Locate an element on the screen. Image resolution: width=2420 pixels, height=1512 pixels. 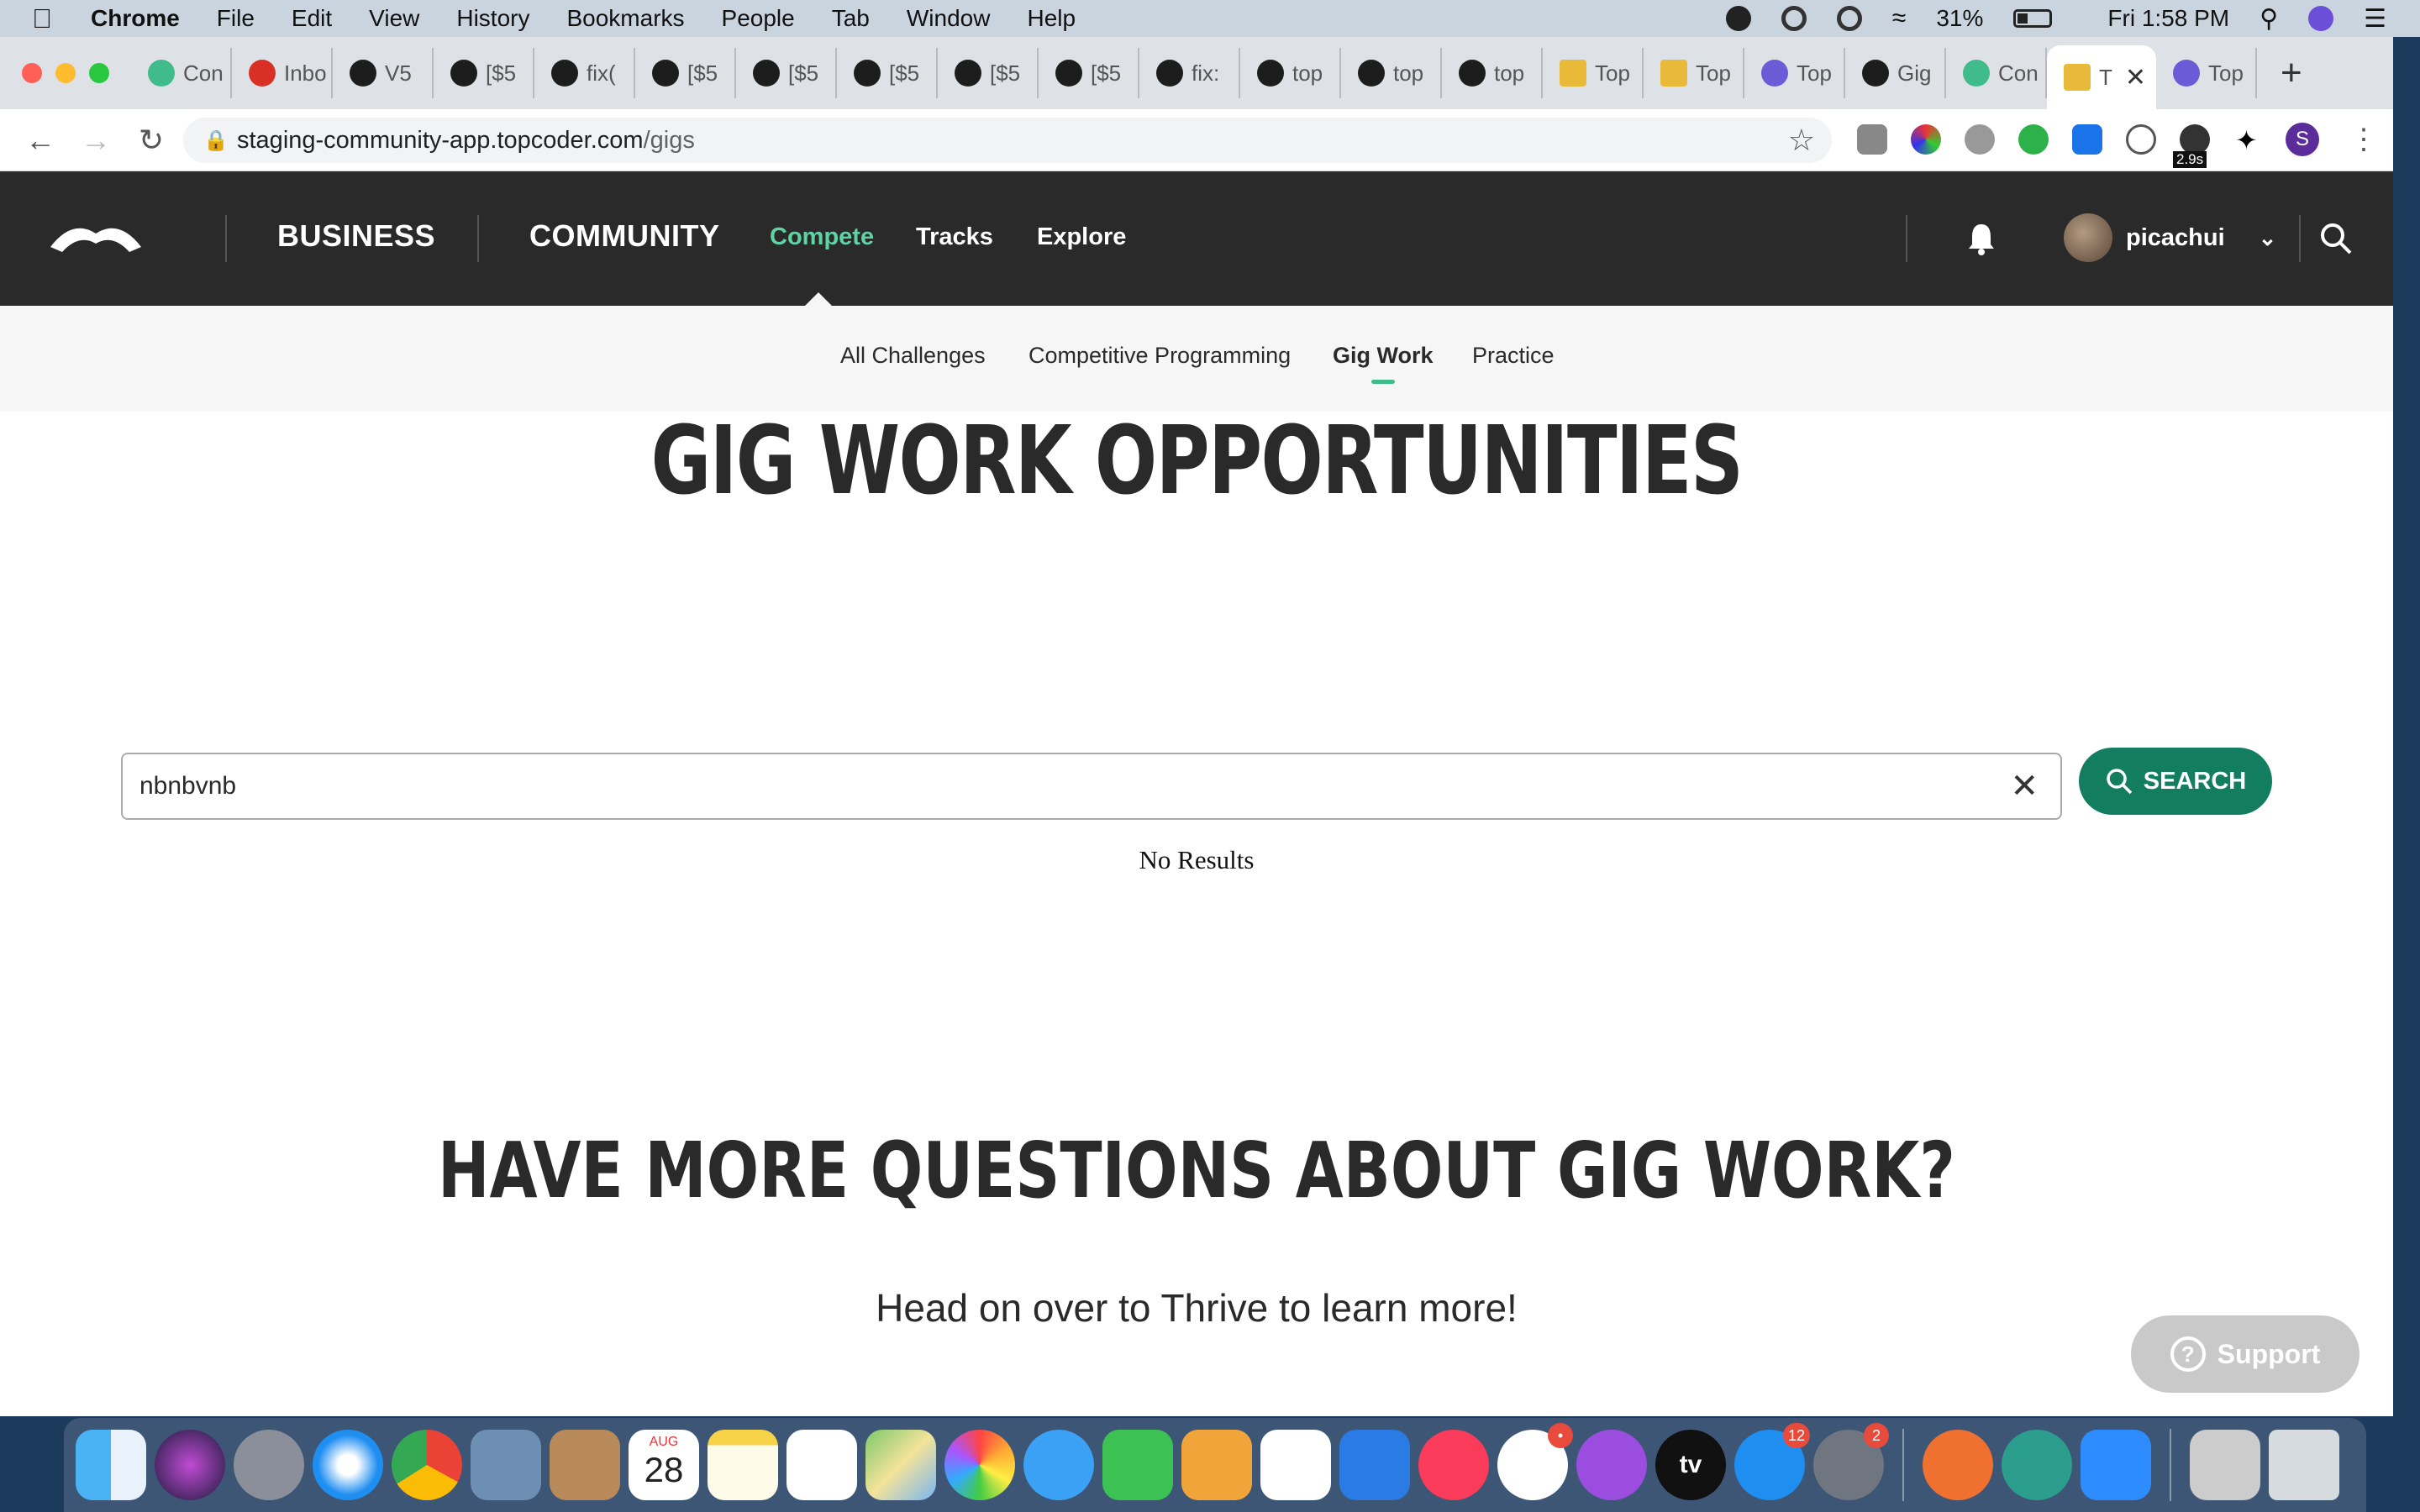
trash-icon is located at coordinates (2304, 1465).